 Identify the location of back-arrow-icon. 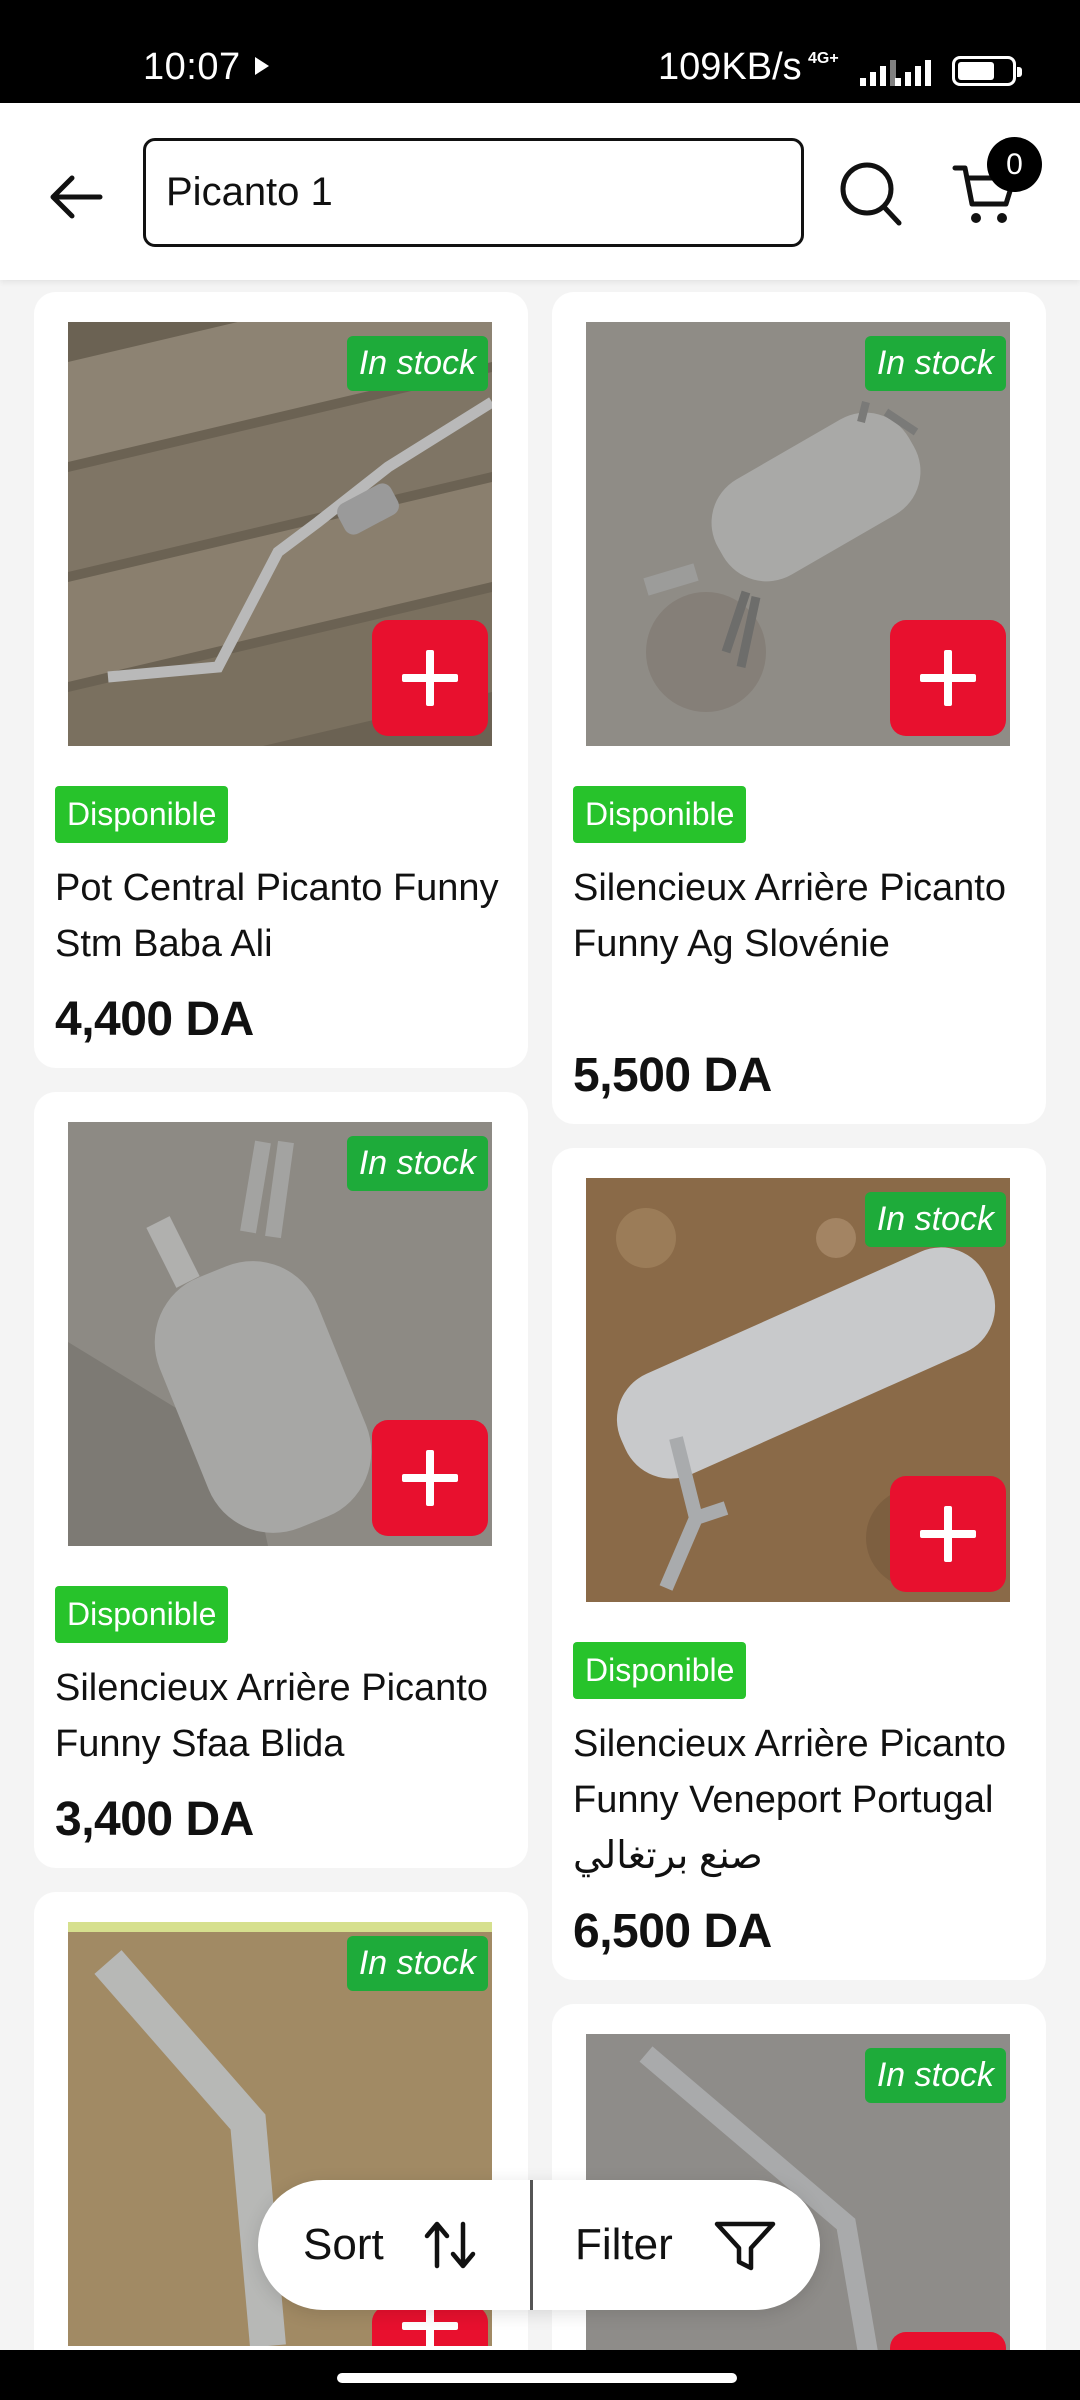
(76, 197).